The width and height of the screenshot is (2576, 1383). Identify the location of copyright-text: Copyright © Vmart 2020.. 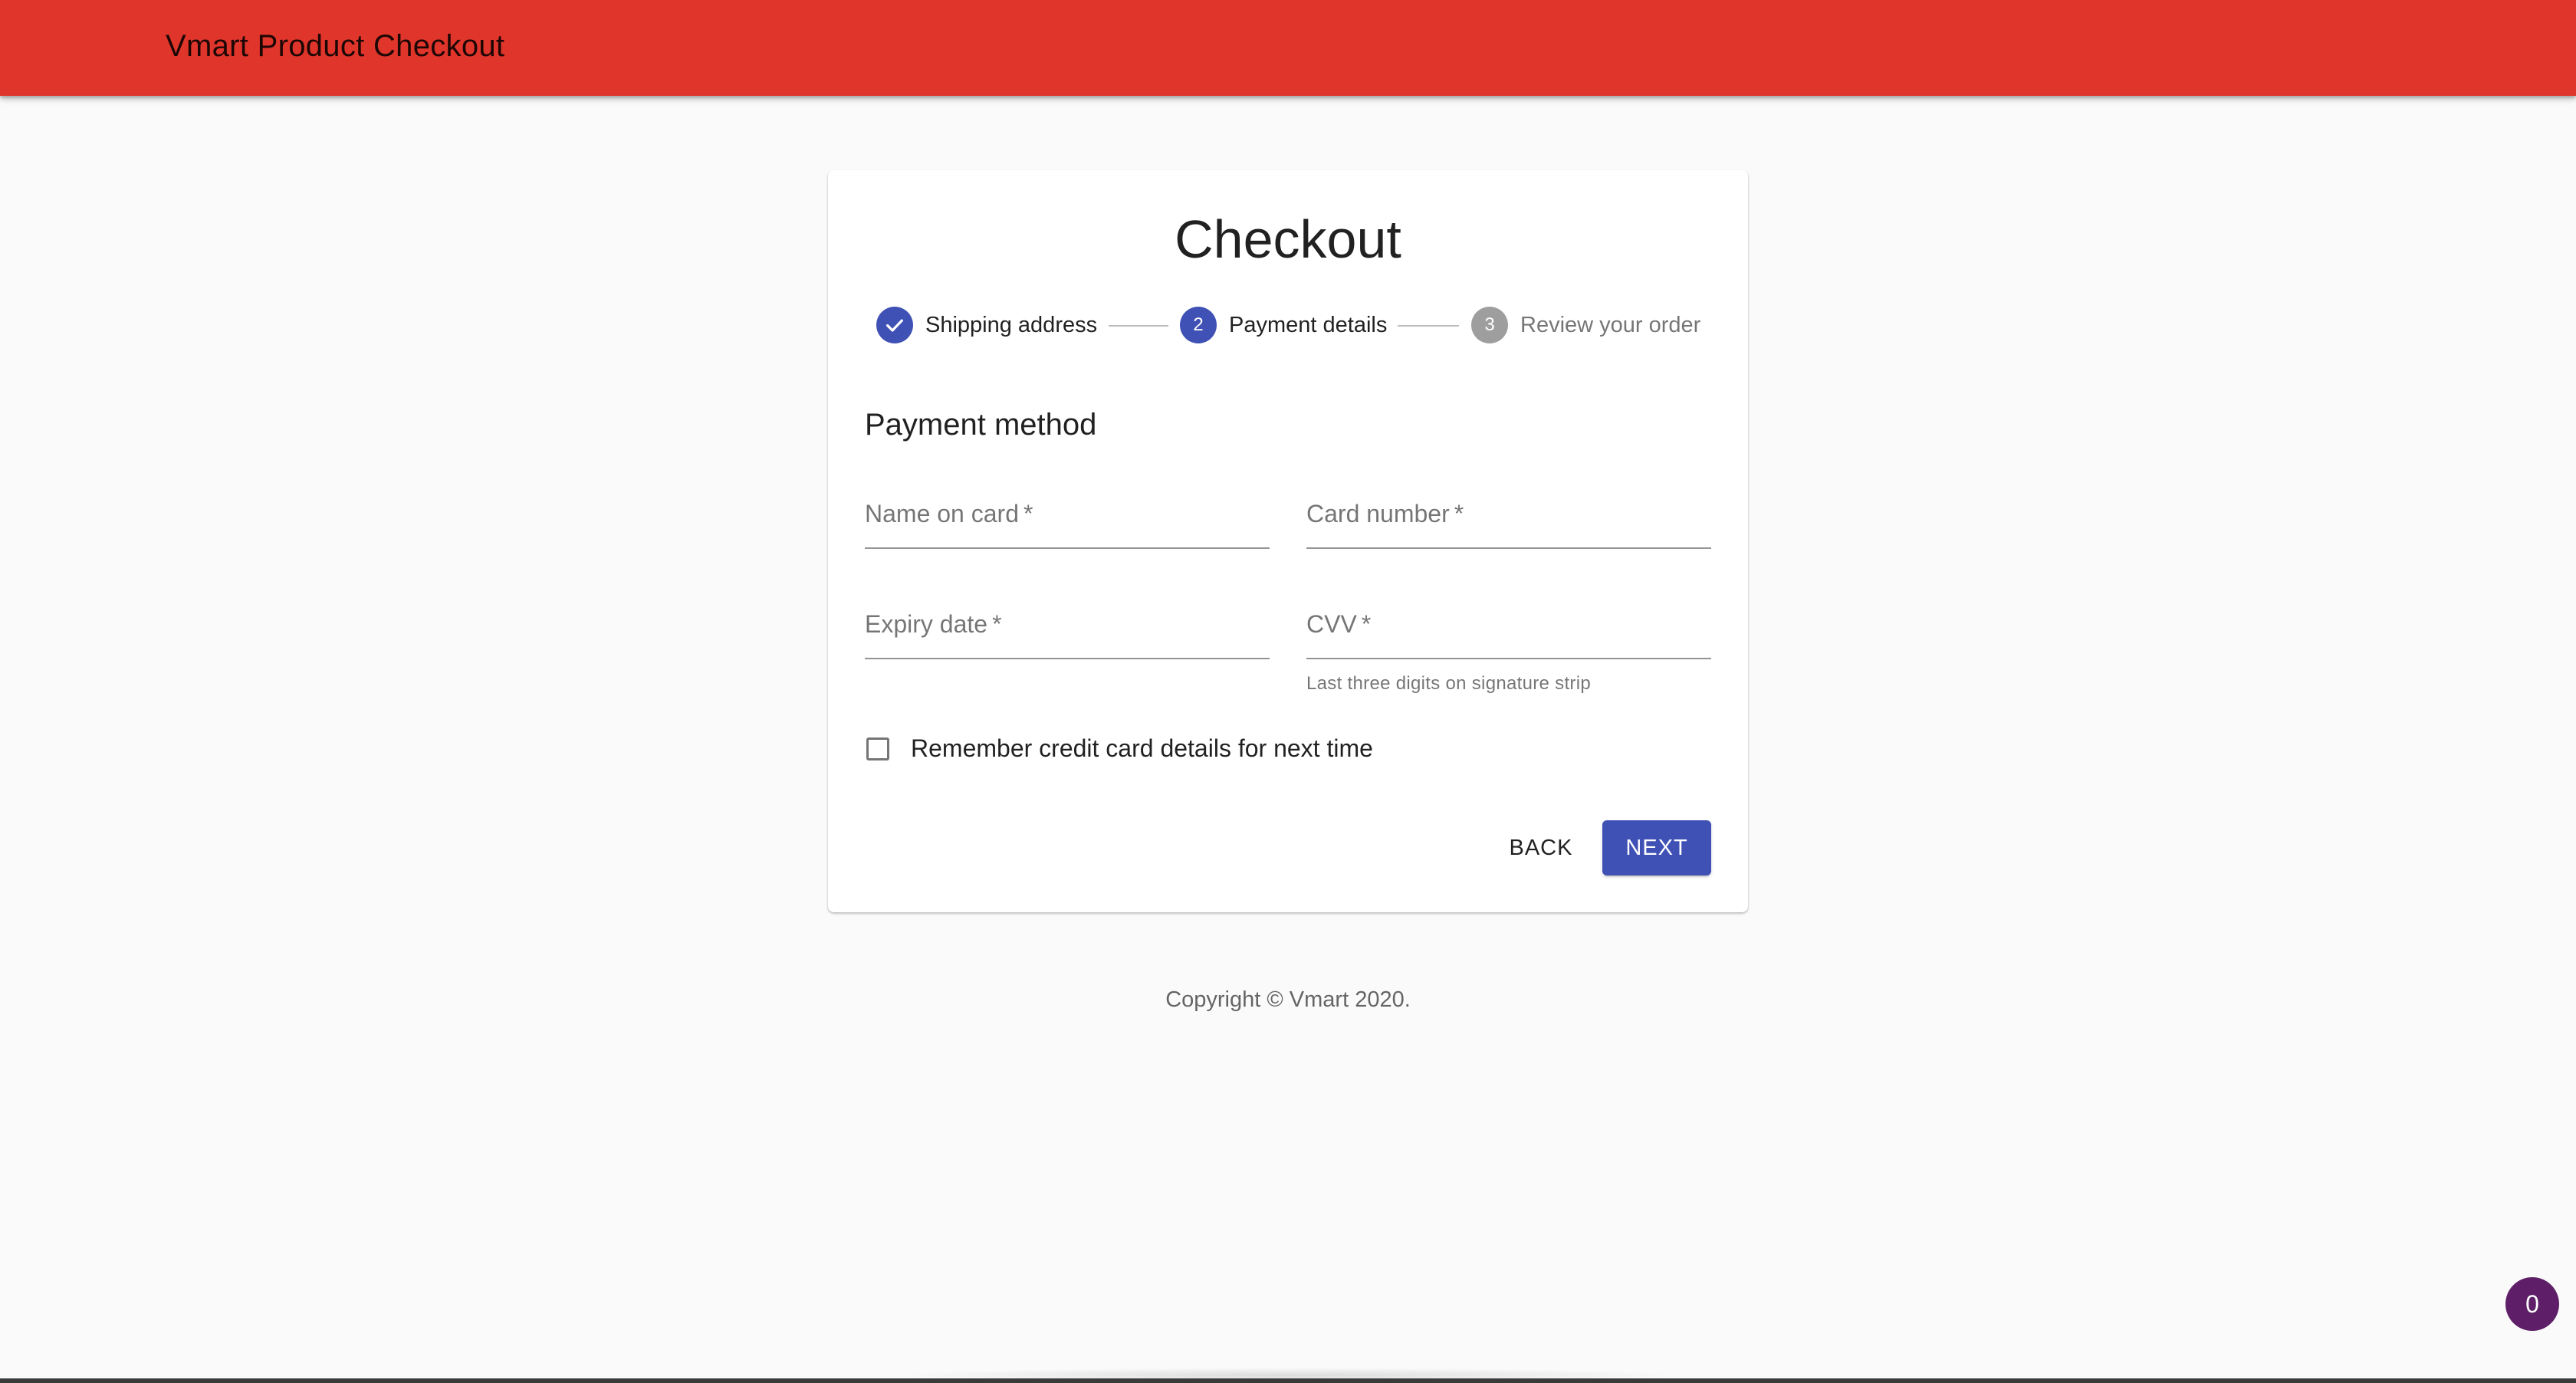
(1288, 999).